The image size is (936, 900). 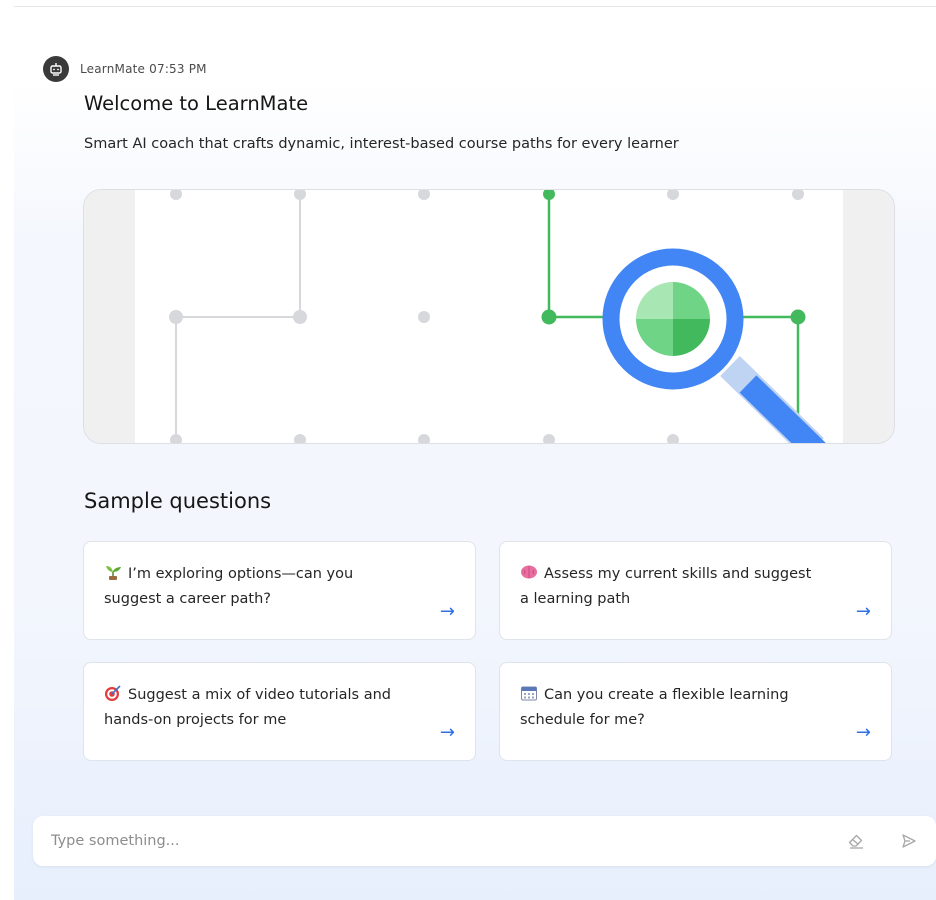 I want to click on welcome-title: Welcome to LearnMate, so click(x=196, y=103).